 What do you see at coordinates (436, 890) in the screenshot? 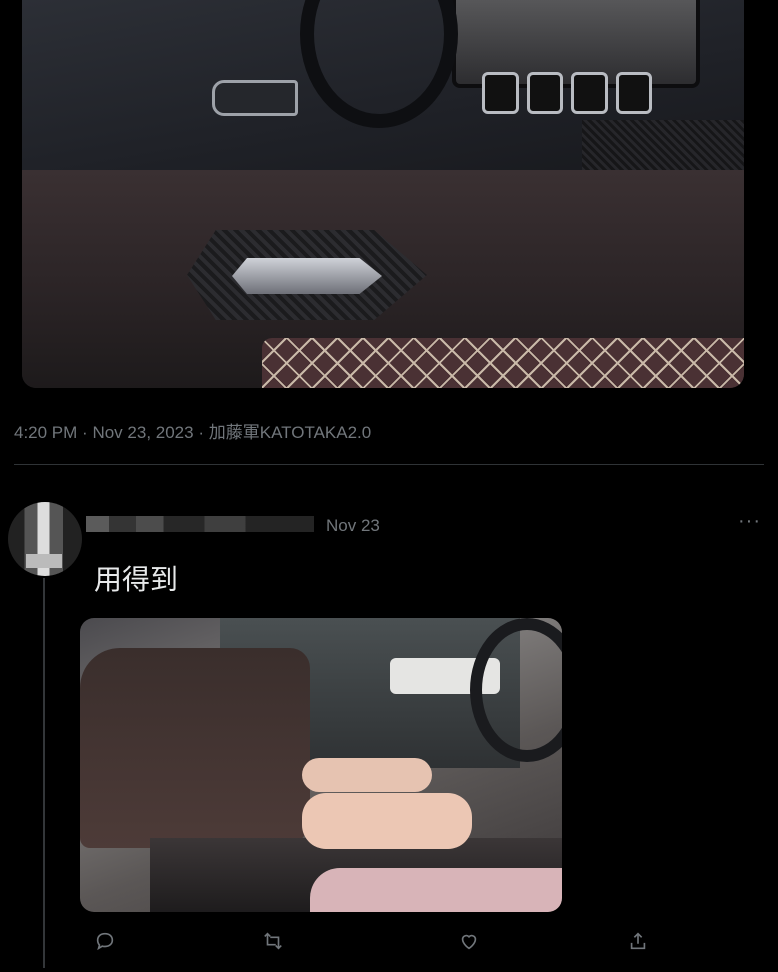
I see `media-console-cover` at bounding box center [436, 890].